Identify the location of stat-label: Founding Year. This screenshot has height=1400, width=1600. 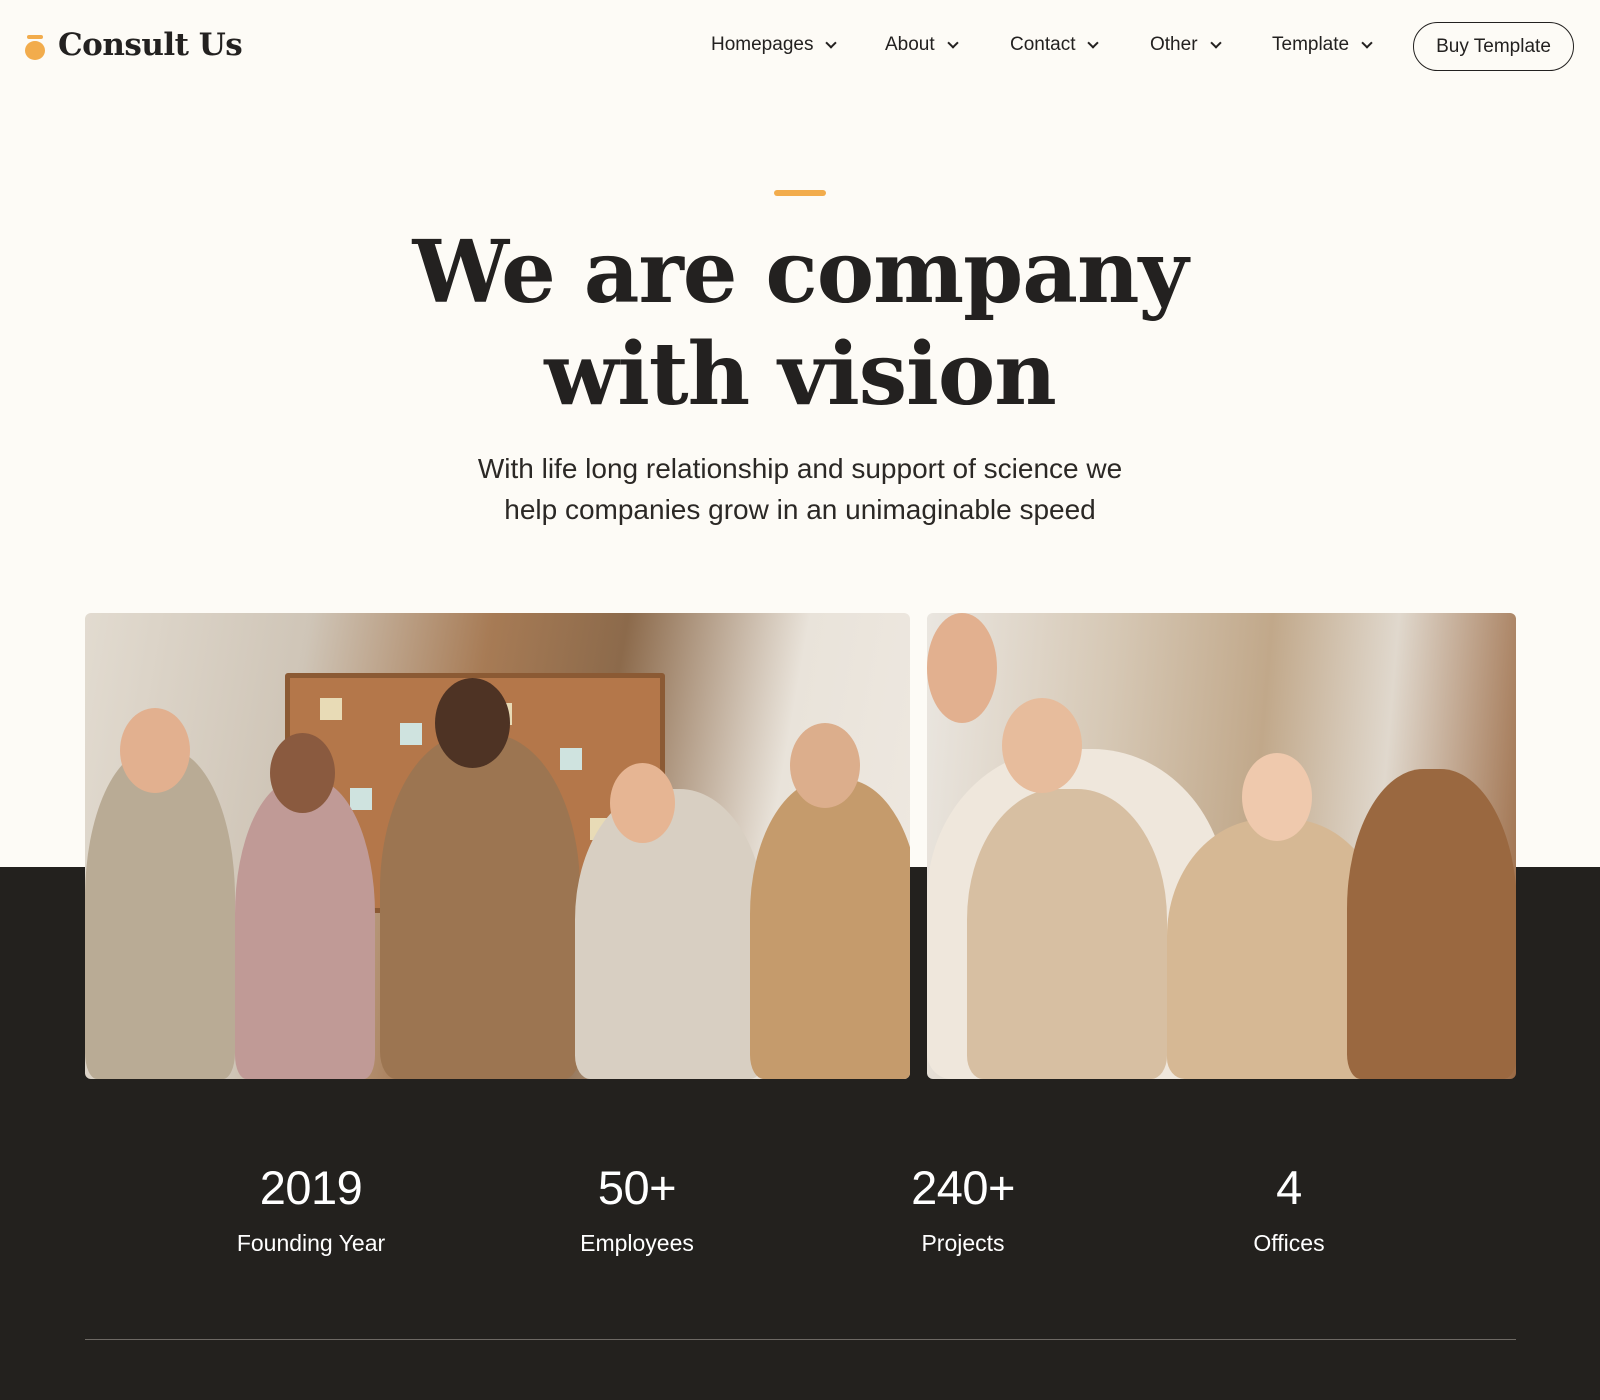
(311, 1243).